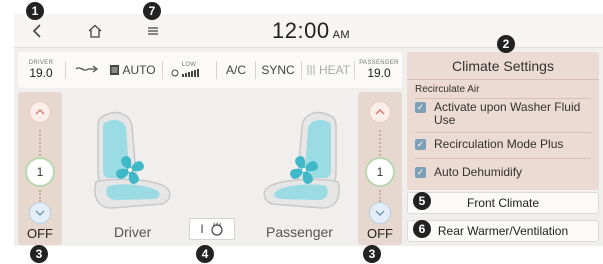  I want to click on clock-ampm: AM, so click(341, 35).